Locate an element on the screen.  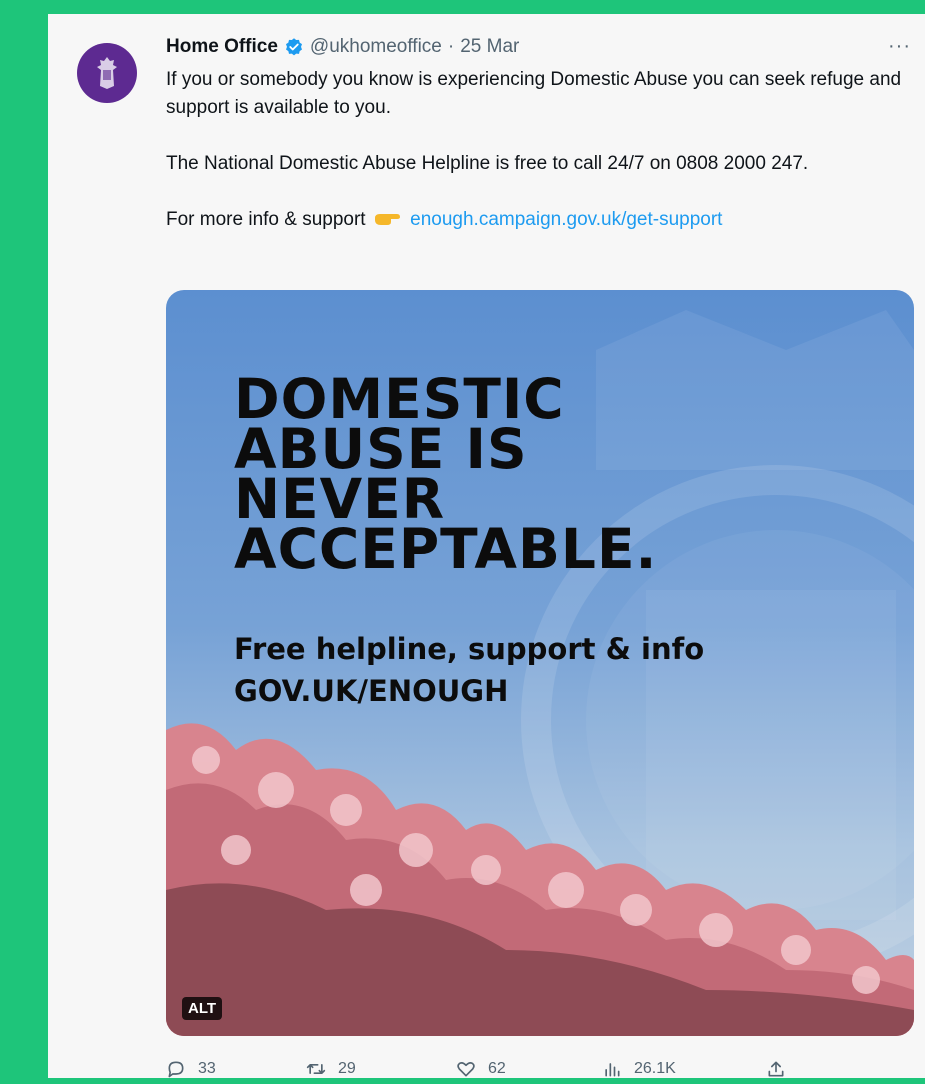
avatar is located at coordinates (107, 73).